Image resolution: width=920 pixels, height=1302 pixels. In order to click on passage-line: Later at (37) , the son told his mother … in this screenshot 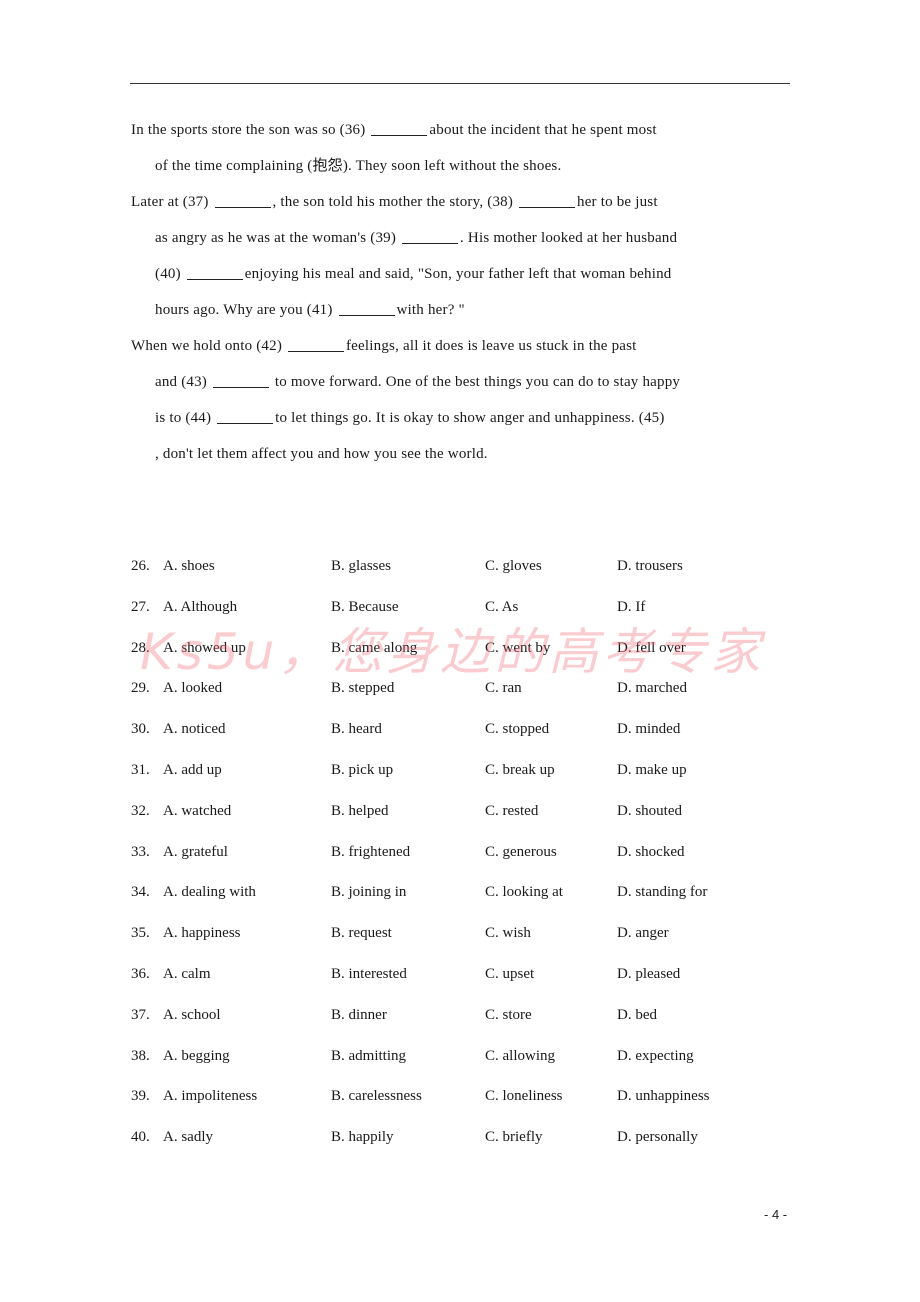, I will do `click(476, 202)`.